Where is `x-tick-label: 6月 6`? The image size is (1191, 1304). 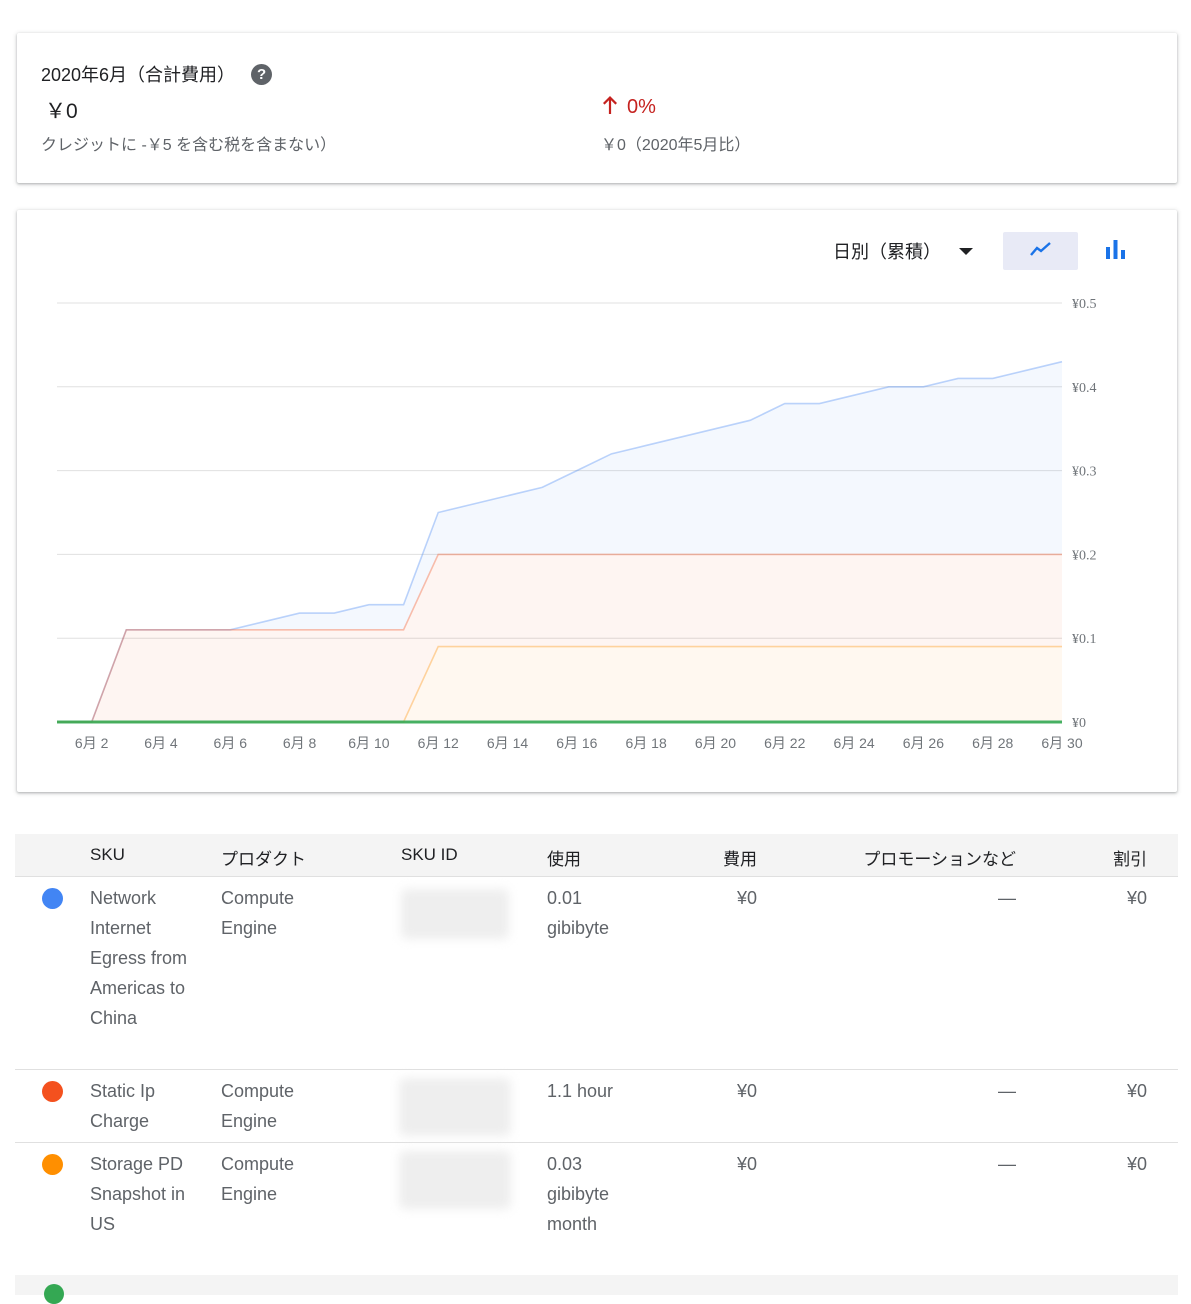 x-tick-label: 6月 6 is located at coordinates (231, 743).